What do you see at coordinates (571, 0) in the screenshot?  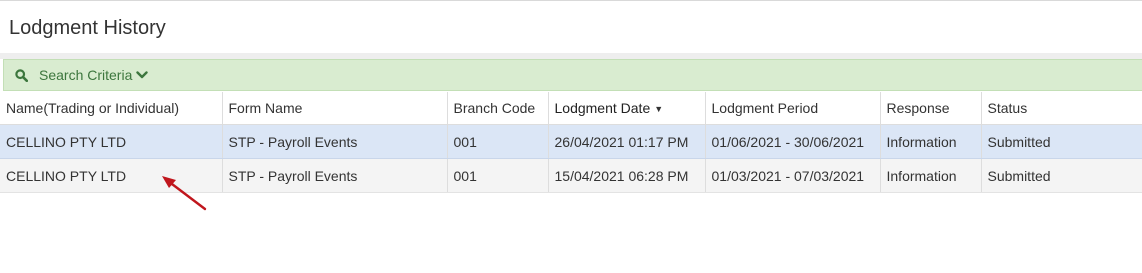 I see `top-border` at bounding box center [571, 0].